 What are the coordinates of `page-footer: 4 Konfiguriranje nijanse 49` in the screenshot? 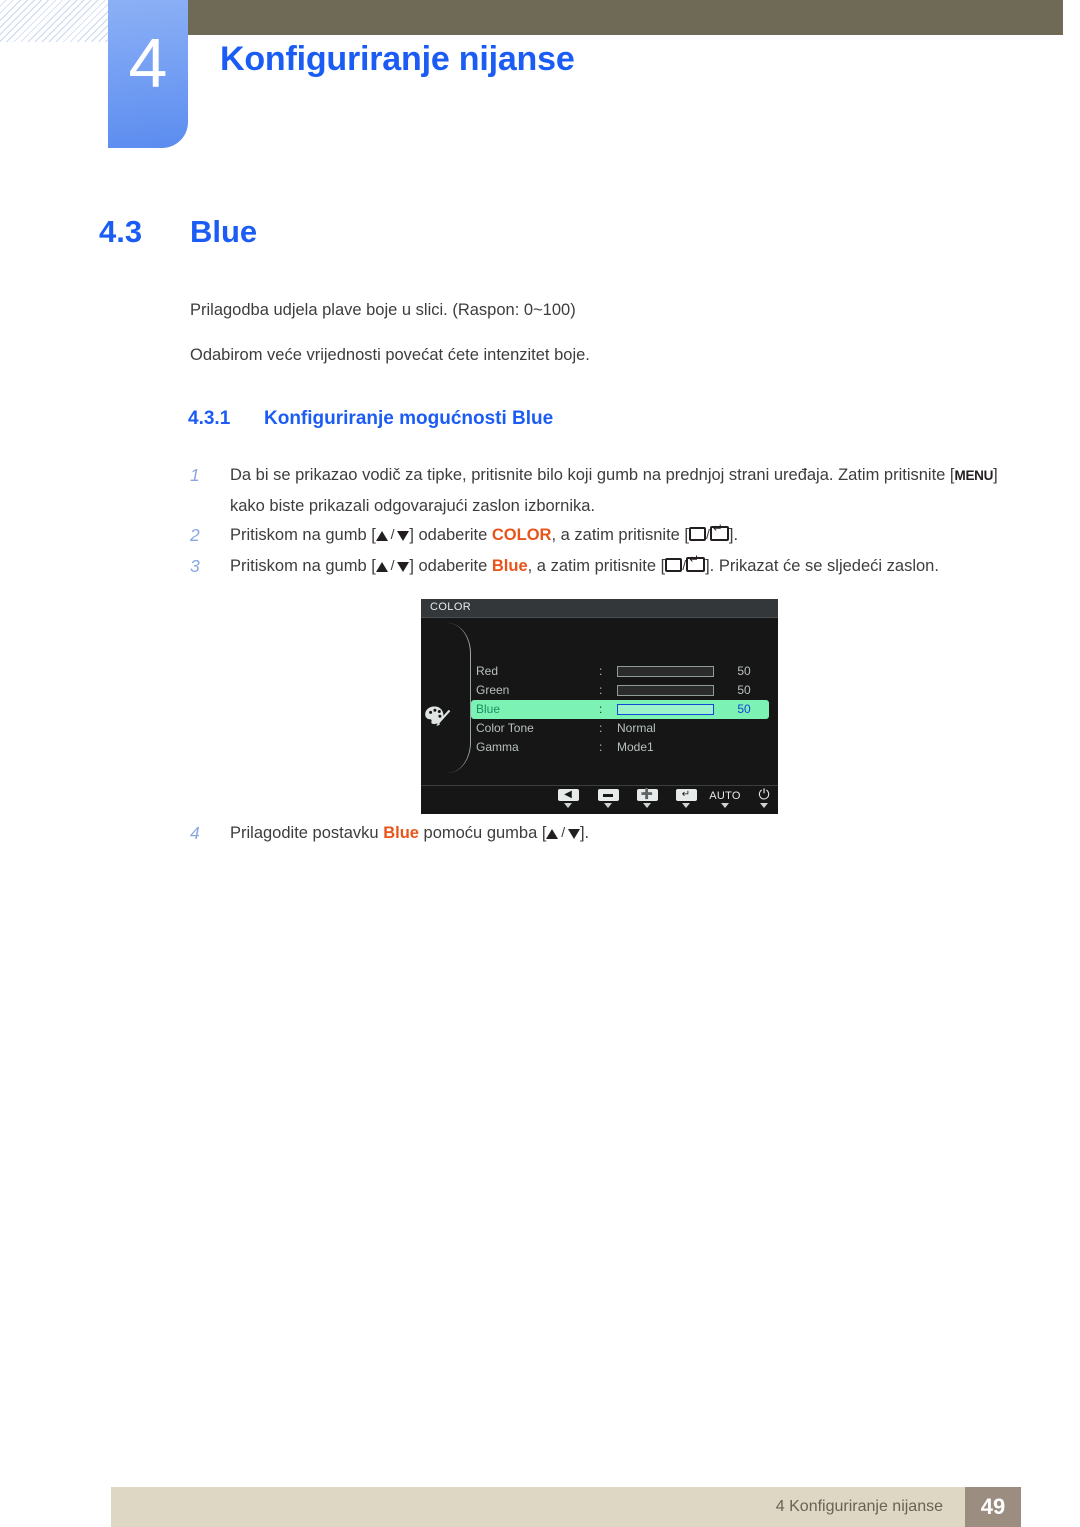 It's located at (566, 1507).